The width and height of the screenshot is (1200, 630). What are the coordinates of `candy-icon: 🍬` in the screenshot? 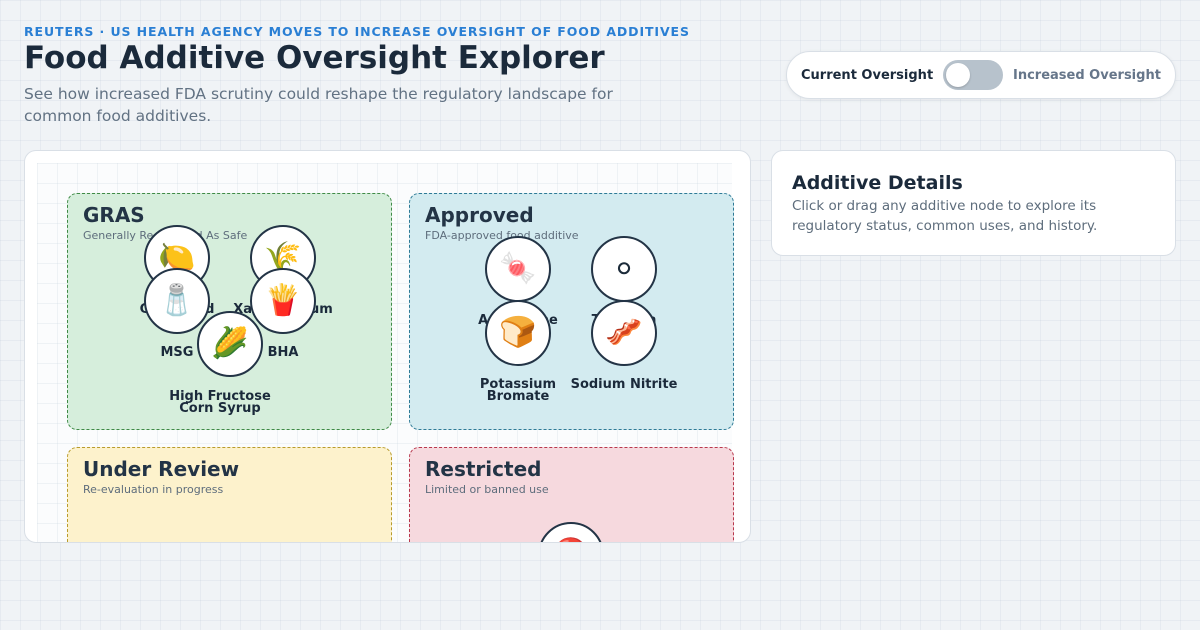 It's located at (518, 268).